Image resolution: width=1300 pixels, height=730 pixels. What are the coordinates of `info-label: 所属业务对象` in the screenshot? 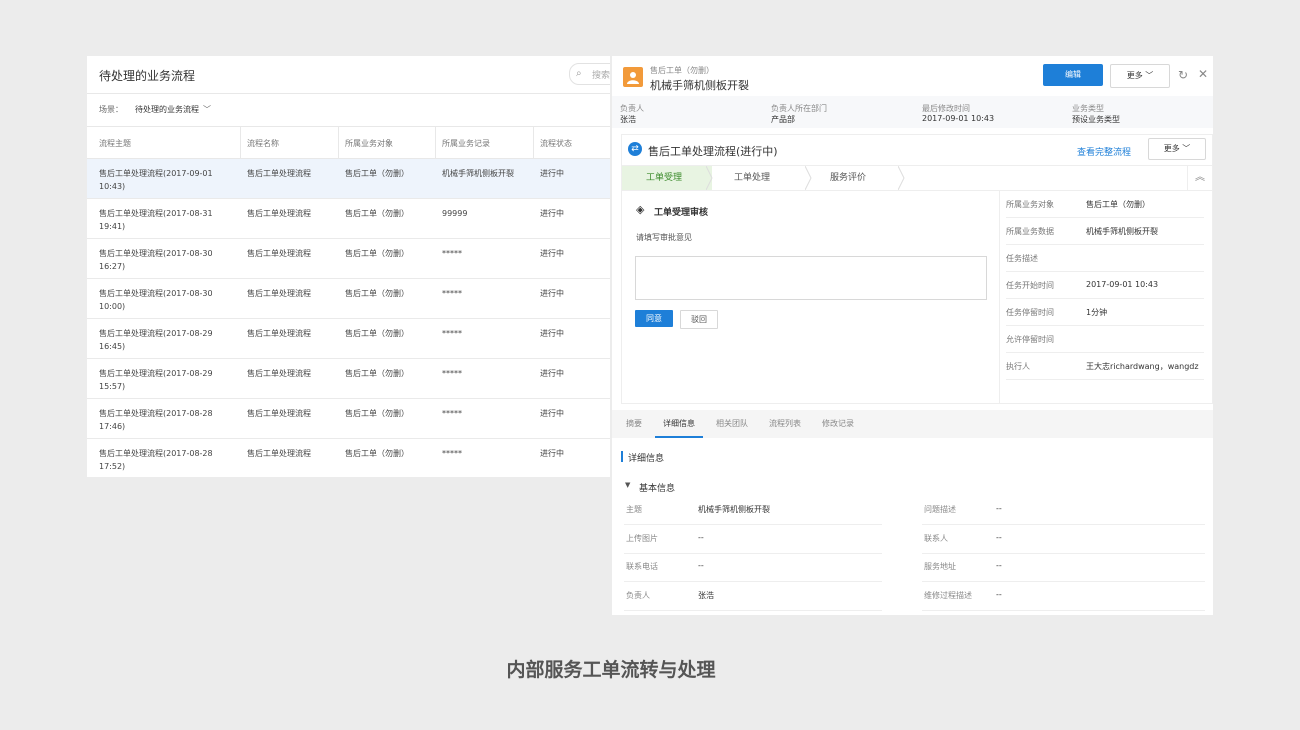 It's located at (1030, 204).